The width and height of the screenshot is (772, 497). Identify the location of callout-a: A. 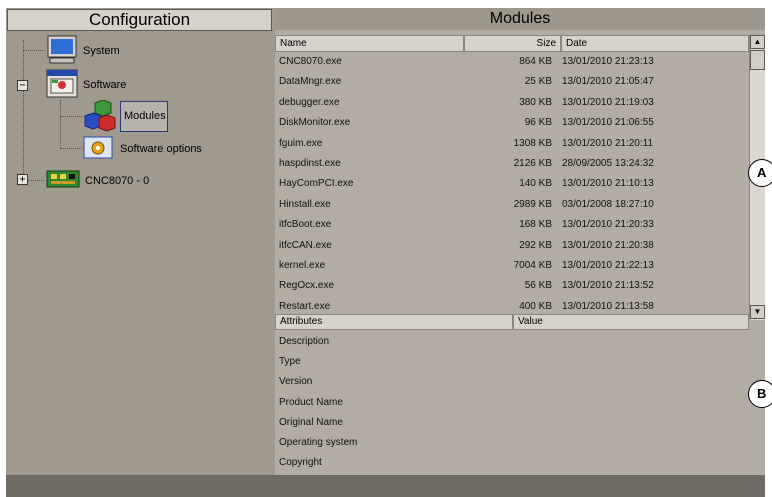
(760, 173).